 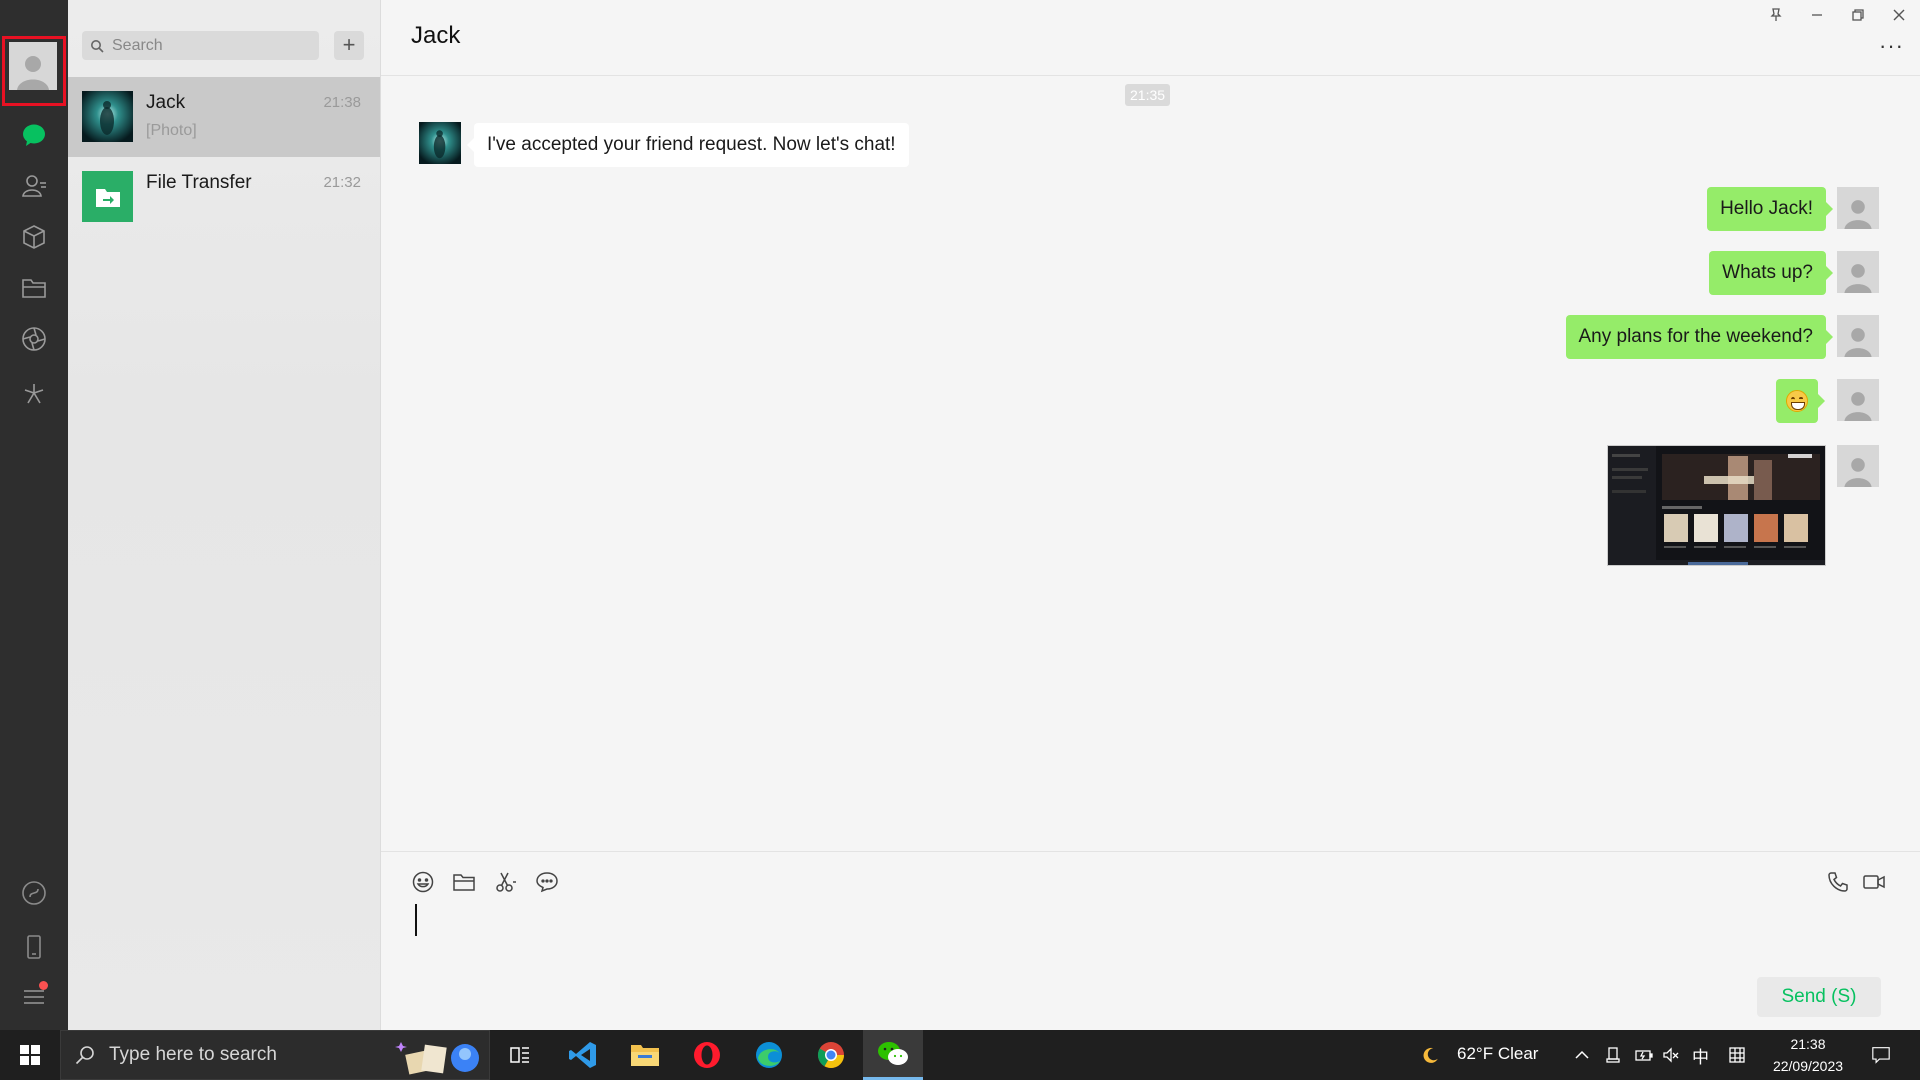 What do you see at coordinates (1716, 505) in the screenshot?
I see `photo-message` at bounding box center [1716, 505].